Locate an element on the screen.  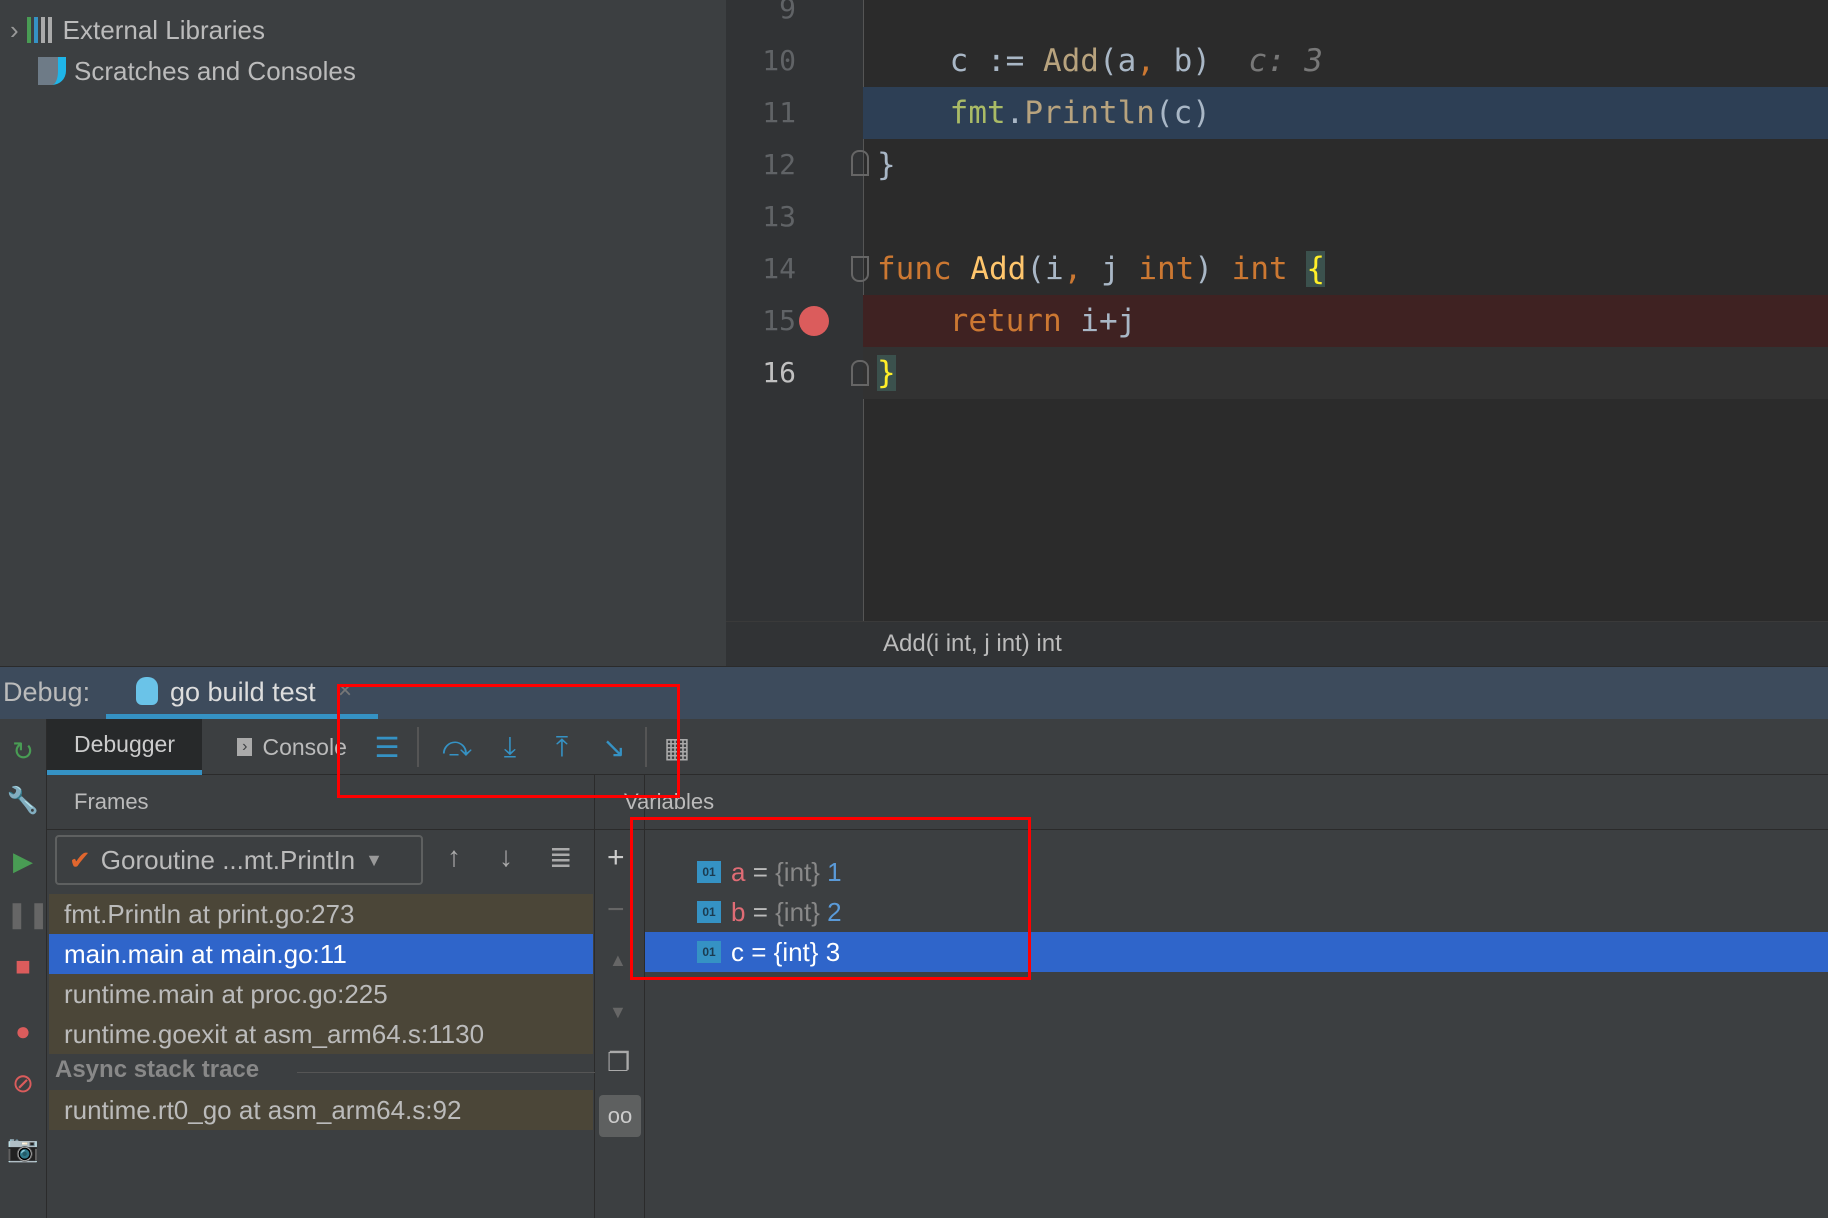
library-icon is located at coordinates (40, 30).